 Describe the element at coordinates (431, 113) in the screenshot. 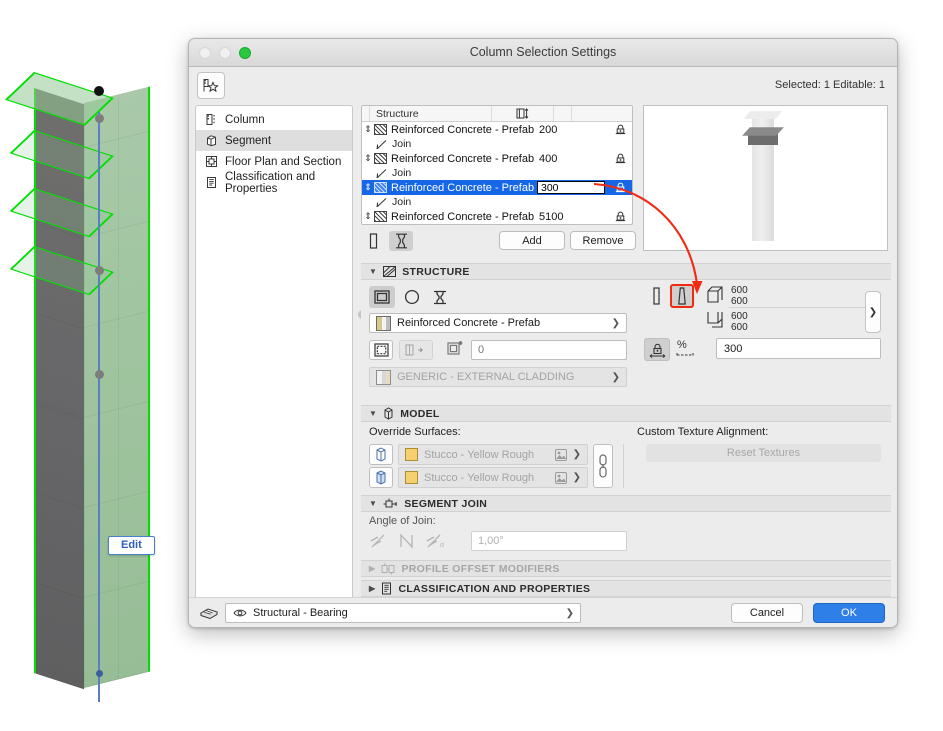

I see `column-header-structure: Structure` at that location.